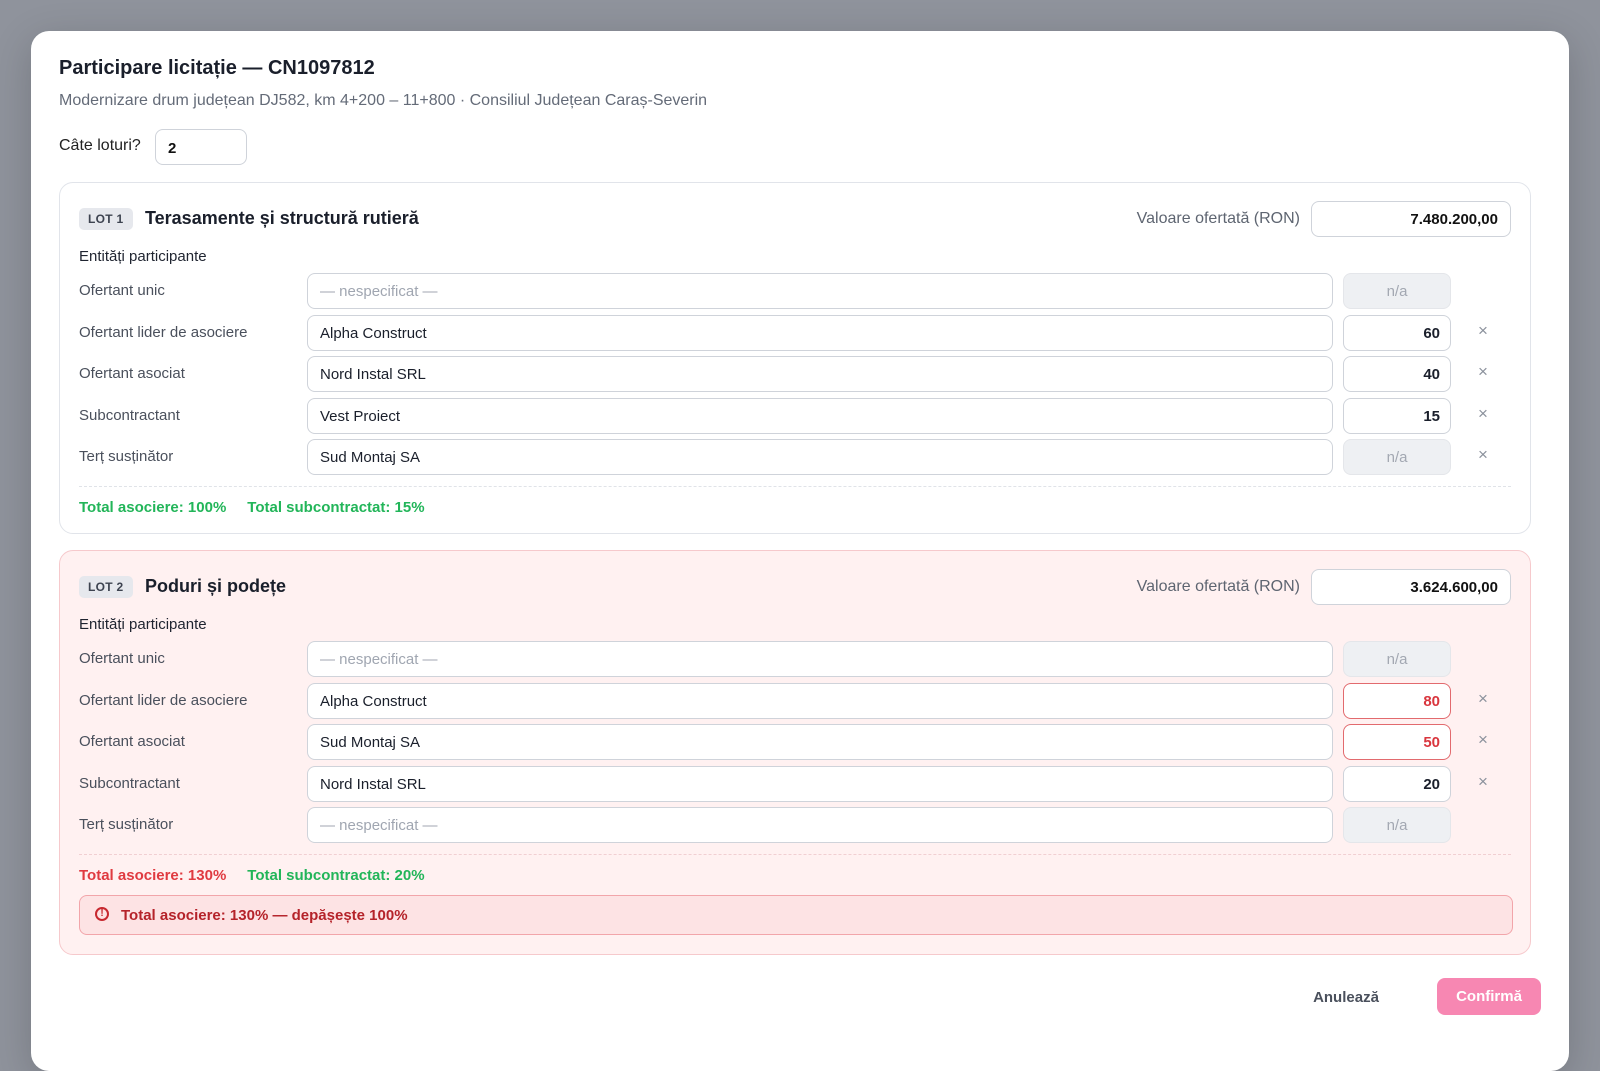  I want to click on percent-input: 20, so click(1397, 784).